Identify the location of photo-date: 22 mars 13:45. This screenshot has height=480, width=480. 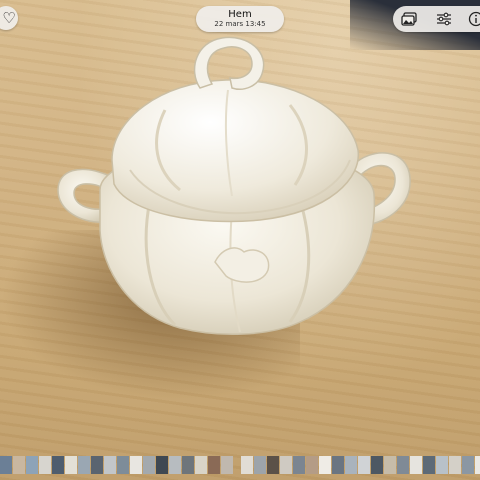
(240, 24).